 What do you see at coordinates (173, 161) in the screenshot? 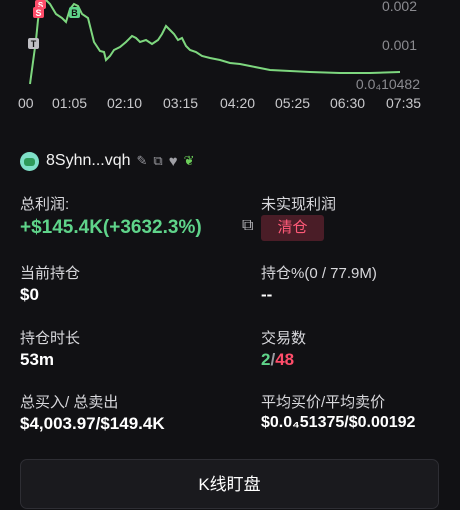
I see `heart-icon: ♥` at bounding box center [173, 161].